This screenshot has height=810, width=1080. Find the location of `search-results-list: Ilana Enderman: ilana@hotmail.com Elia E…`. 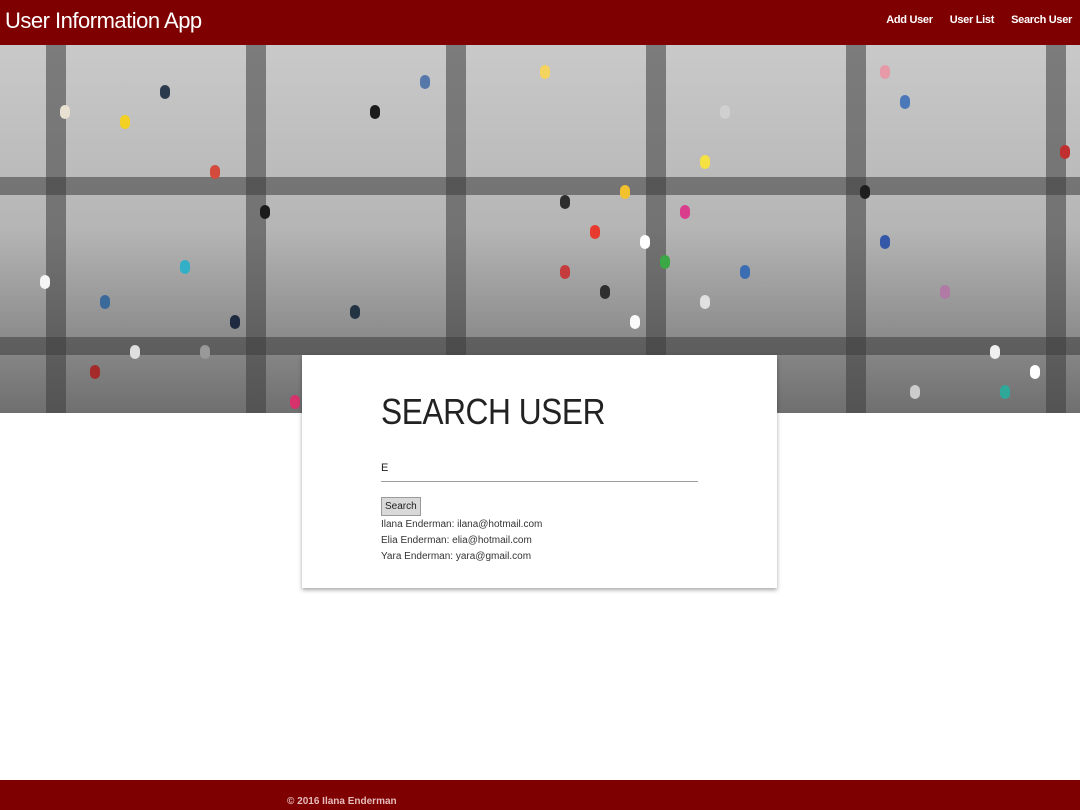

search-results-list: Ilana Enderman: ilana@hotmail.com Elia E… is located at coordinates (461, 541).